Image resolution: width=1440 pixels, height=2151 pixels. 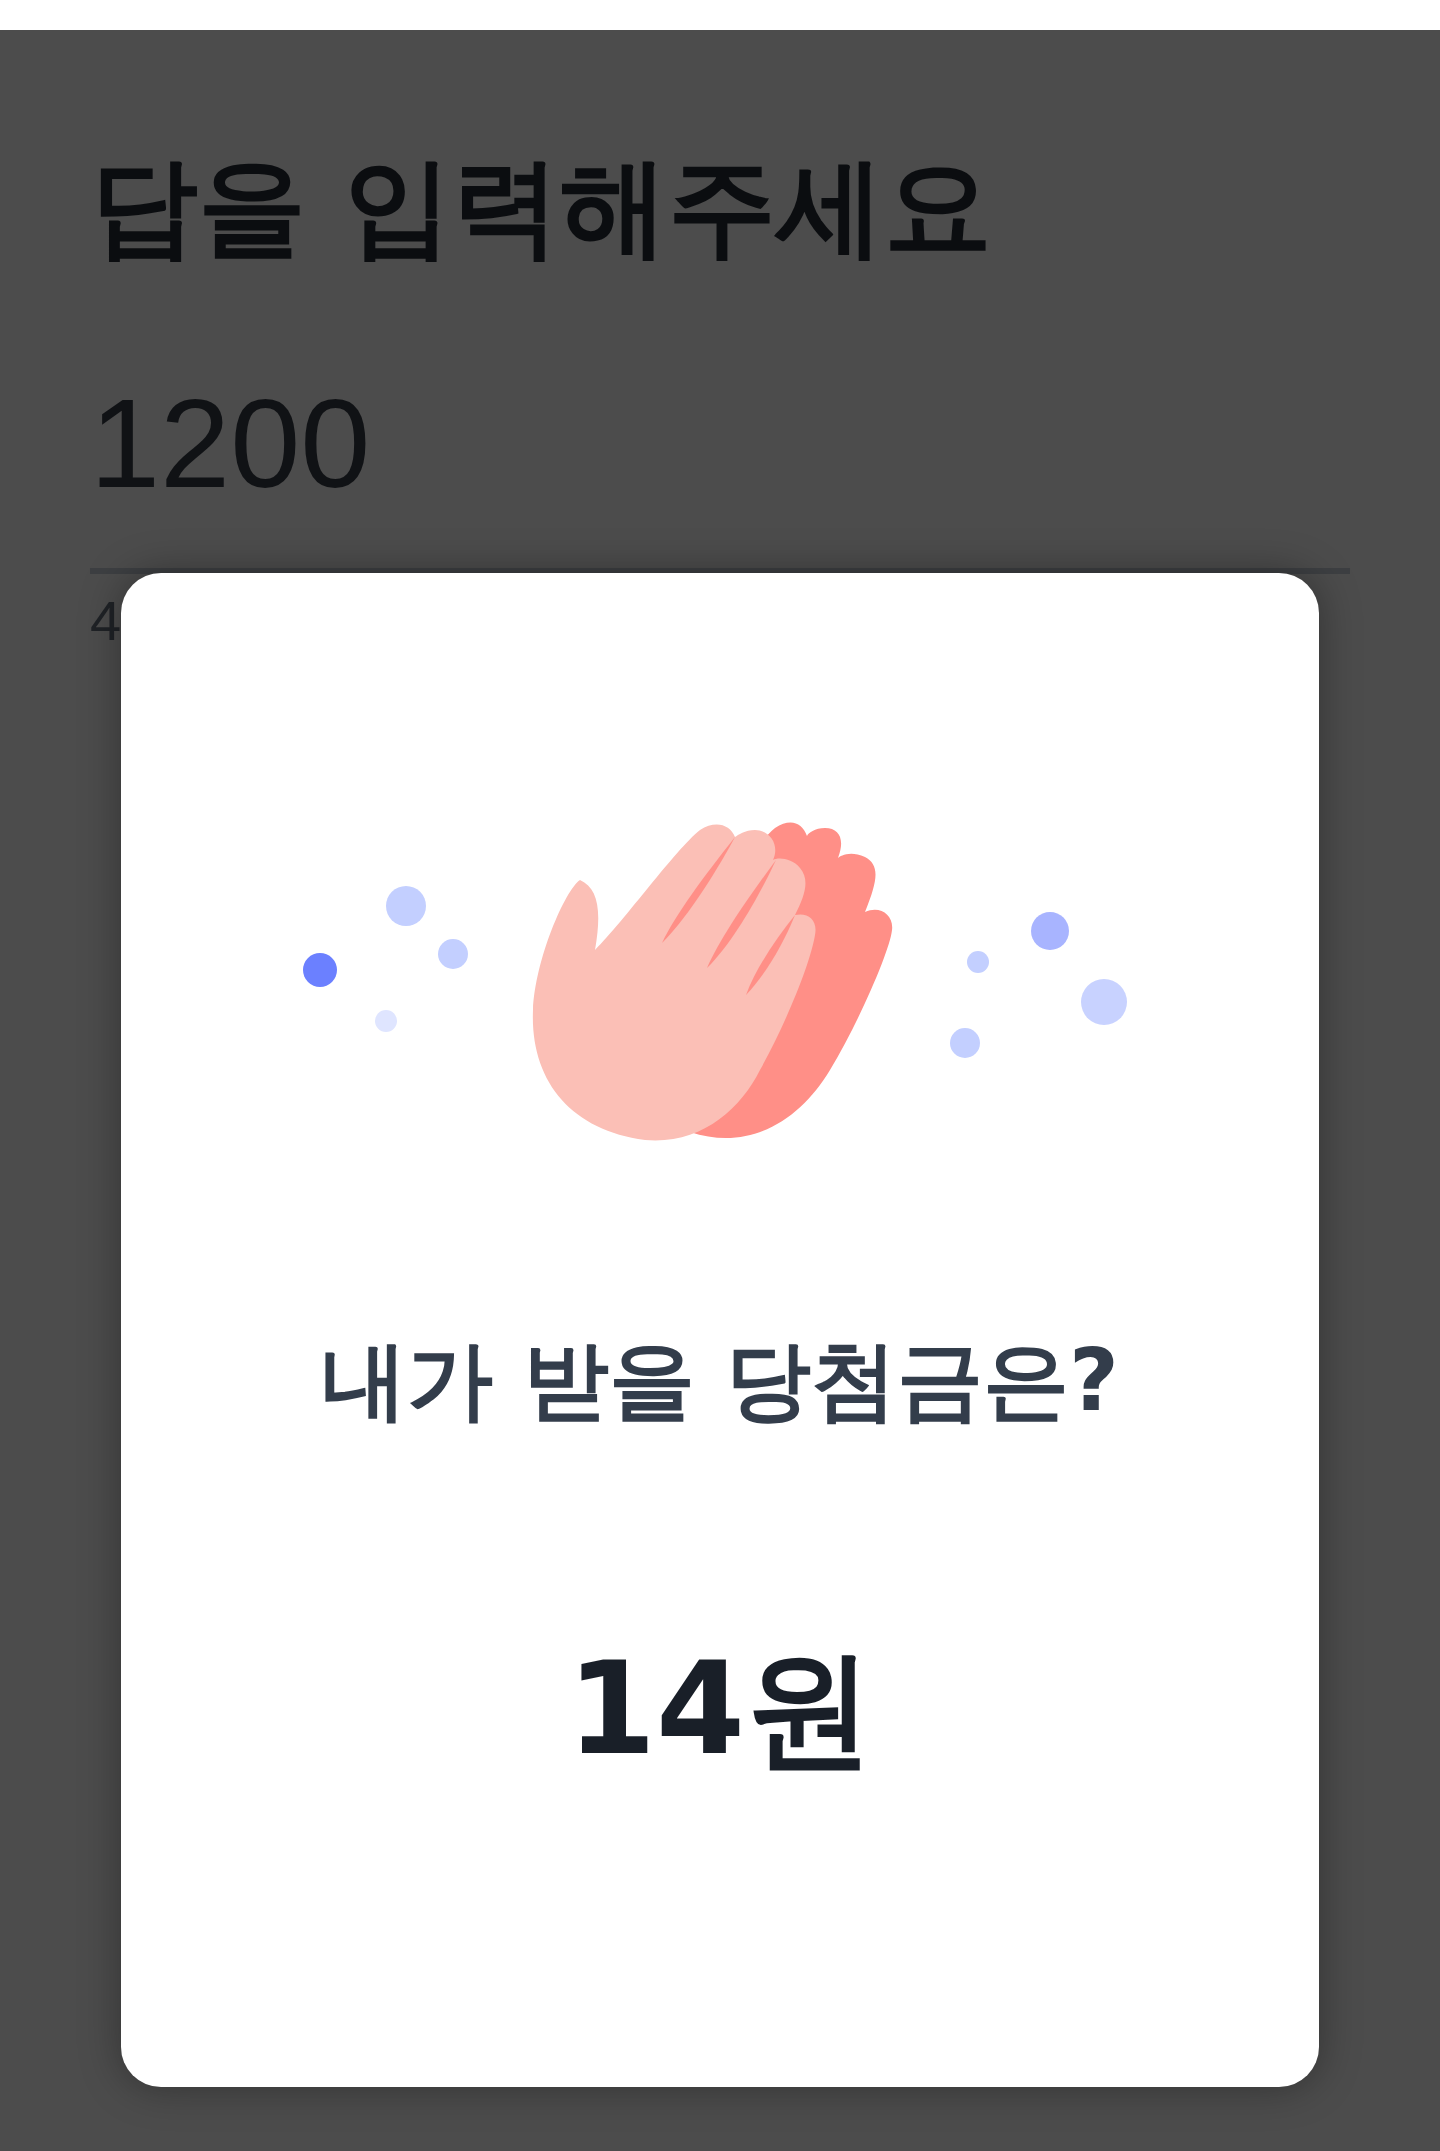 What do you see at coordinates (541, 207) in the screenshot?
I see `page-title: 답을 입력해주세요` at bounding box center [541, 207].